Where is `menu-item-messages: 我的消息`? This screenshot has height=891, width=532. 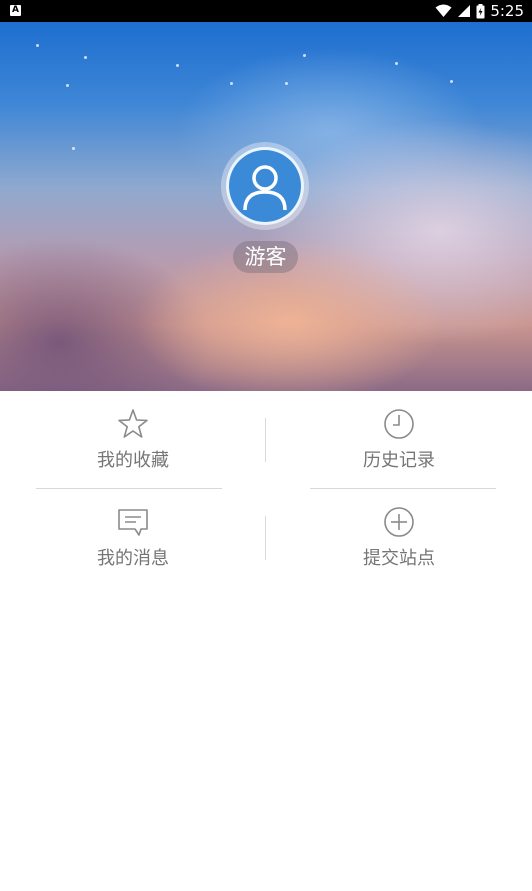
menu-item-messages: 我的消息 is located at coordinates (133, 538).